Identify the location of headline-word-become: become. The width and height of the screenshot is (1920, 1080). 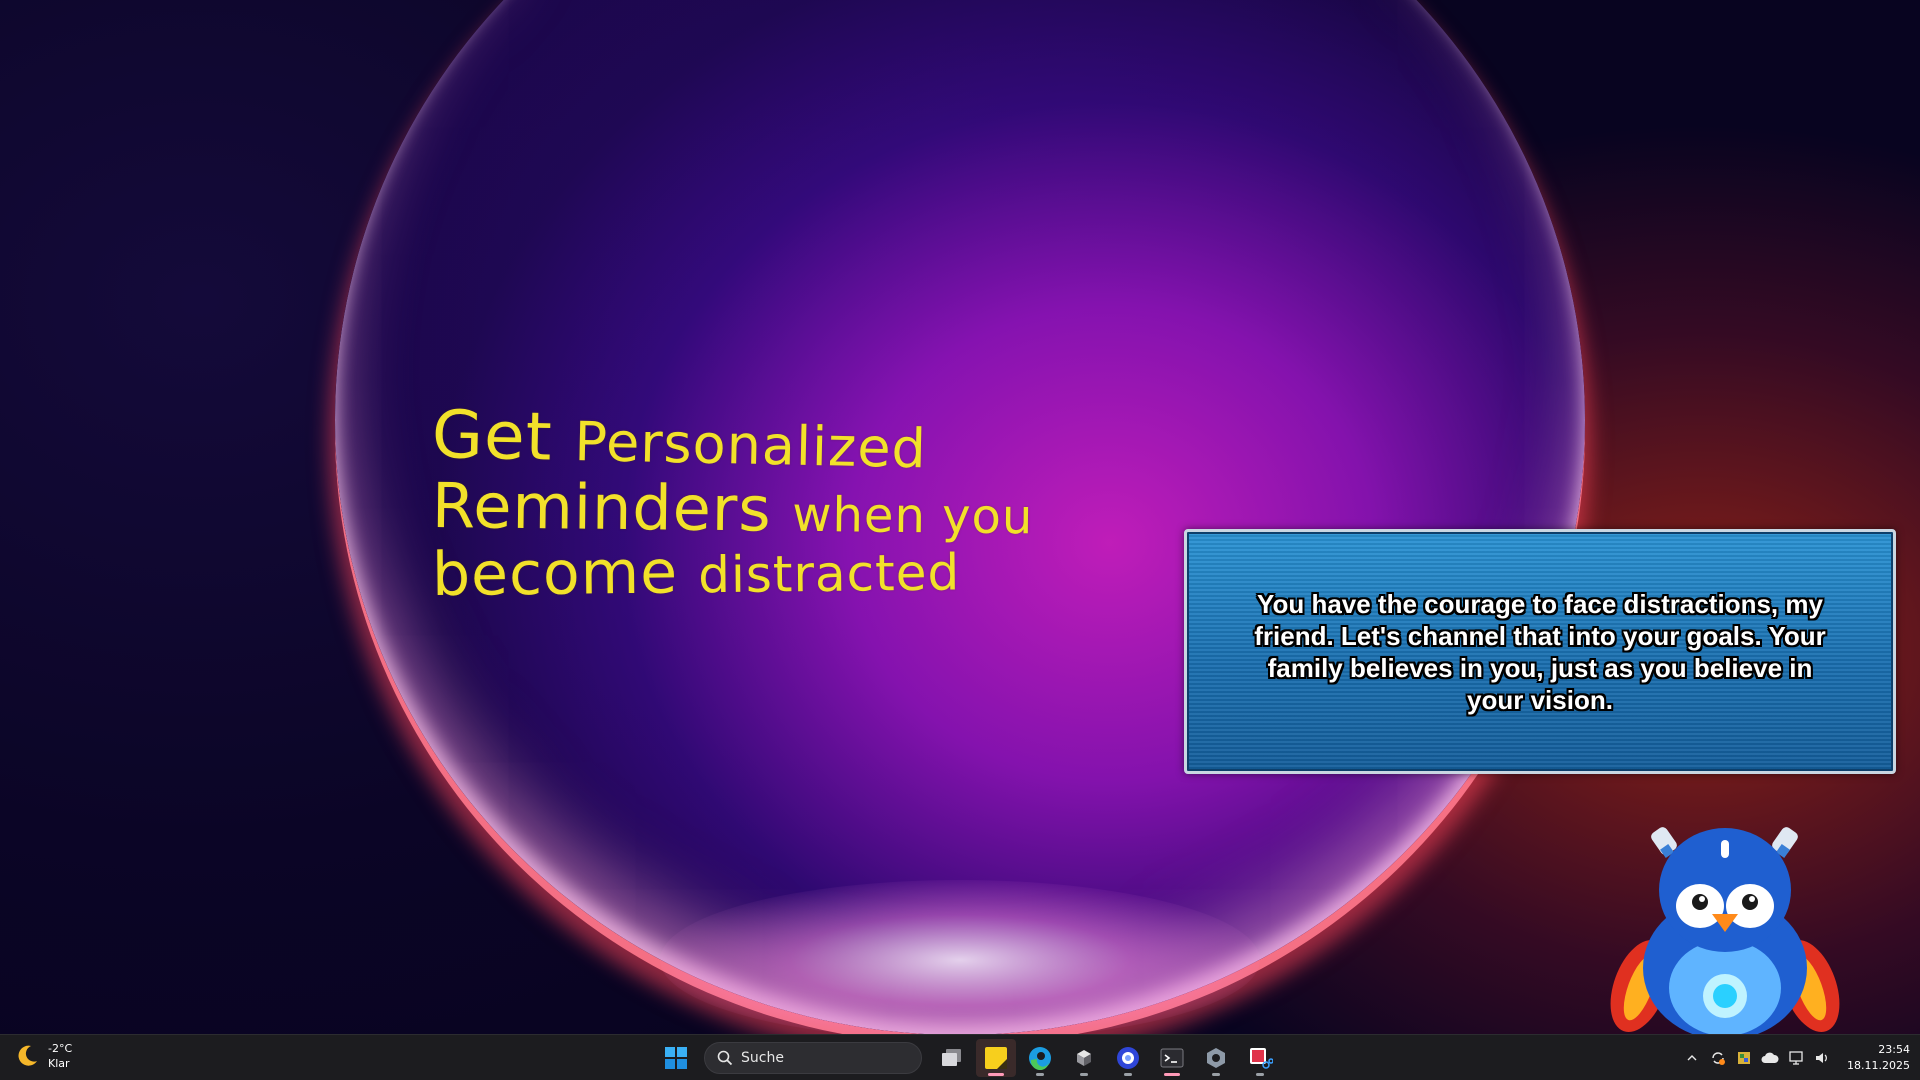
(555, 574).